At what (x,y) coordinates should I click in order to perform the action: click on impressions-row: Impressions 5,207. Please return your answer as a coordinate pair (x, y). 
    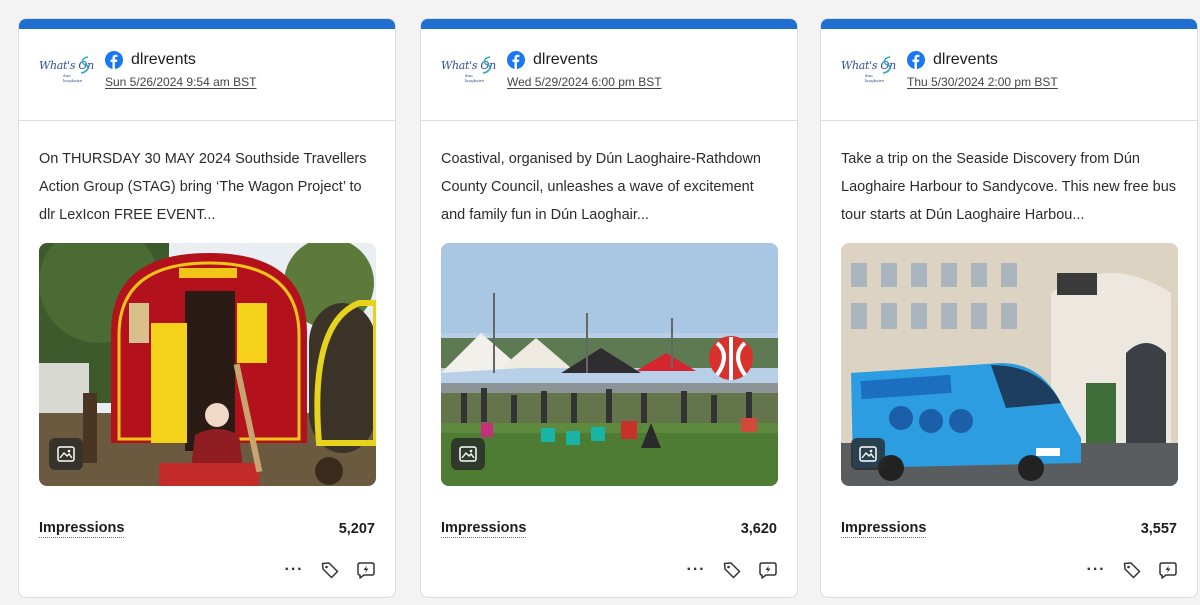
    Looking at the image, I should click on (207, 529).